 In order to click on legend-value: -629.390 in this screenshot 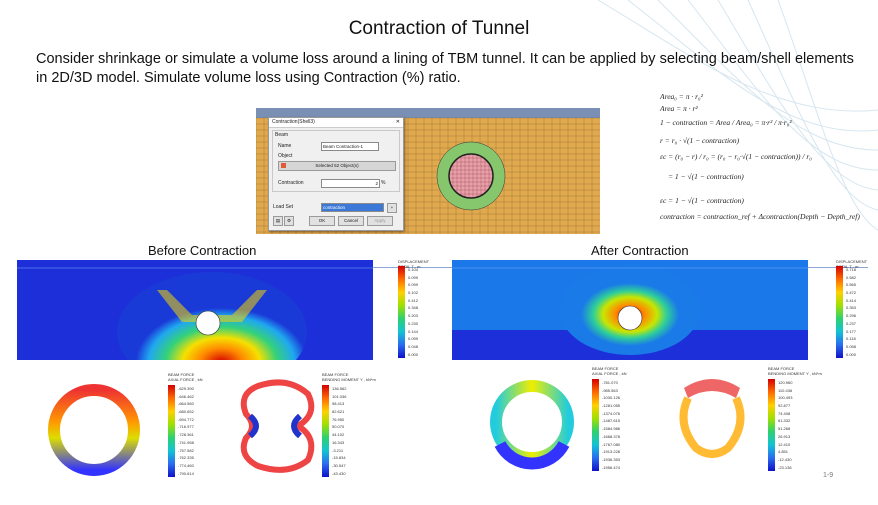, I will do `click(186, 388)`.